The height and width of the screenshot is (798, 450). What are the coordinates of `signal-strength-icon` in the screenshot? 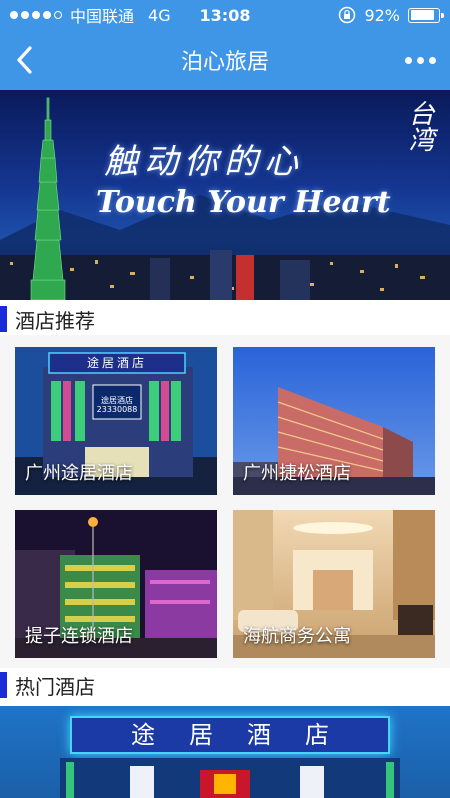 It's located at (36, 15).